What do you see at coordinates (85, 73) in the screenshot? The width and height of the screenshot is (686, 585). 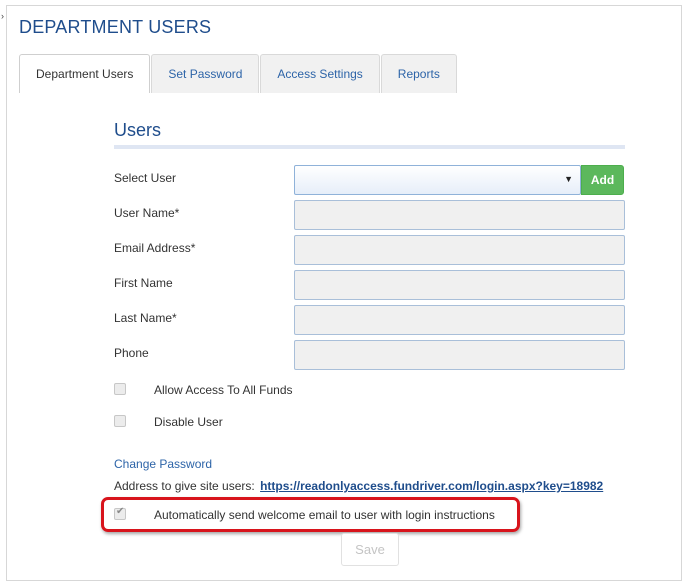 I see `tab-department-users: Department Users` at bounding box center [85, 73].